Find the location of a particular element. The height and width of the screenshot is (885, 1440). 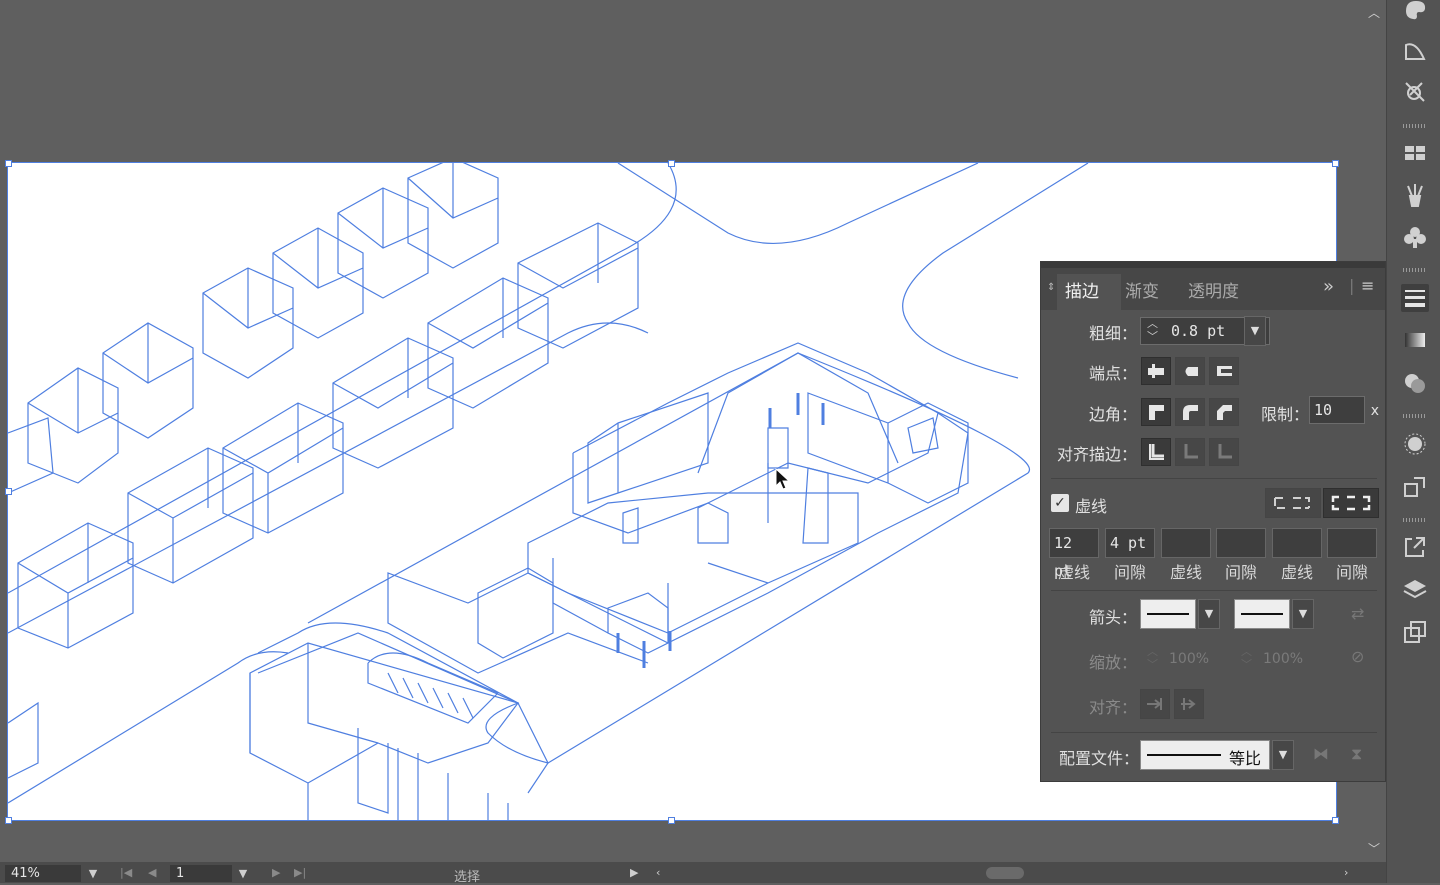

swap-arrows-icon: ⇄ is located at coordinates (1357, 613).